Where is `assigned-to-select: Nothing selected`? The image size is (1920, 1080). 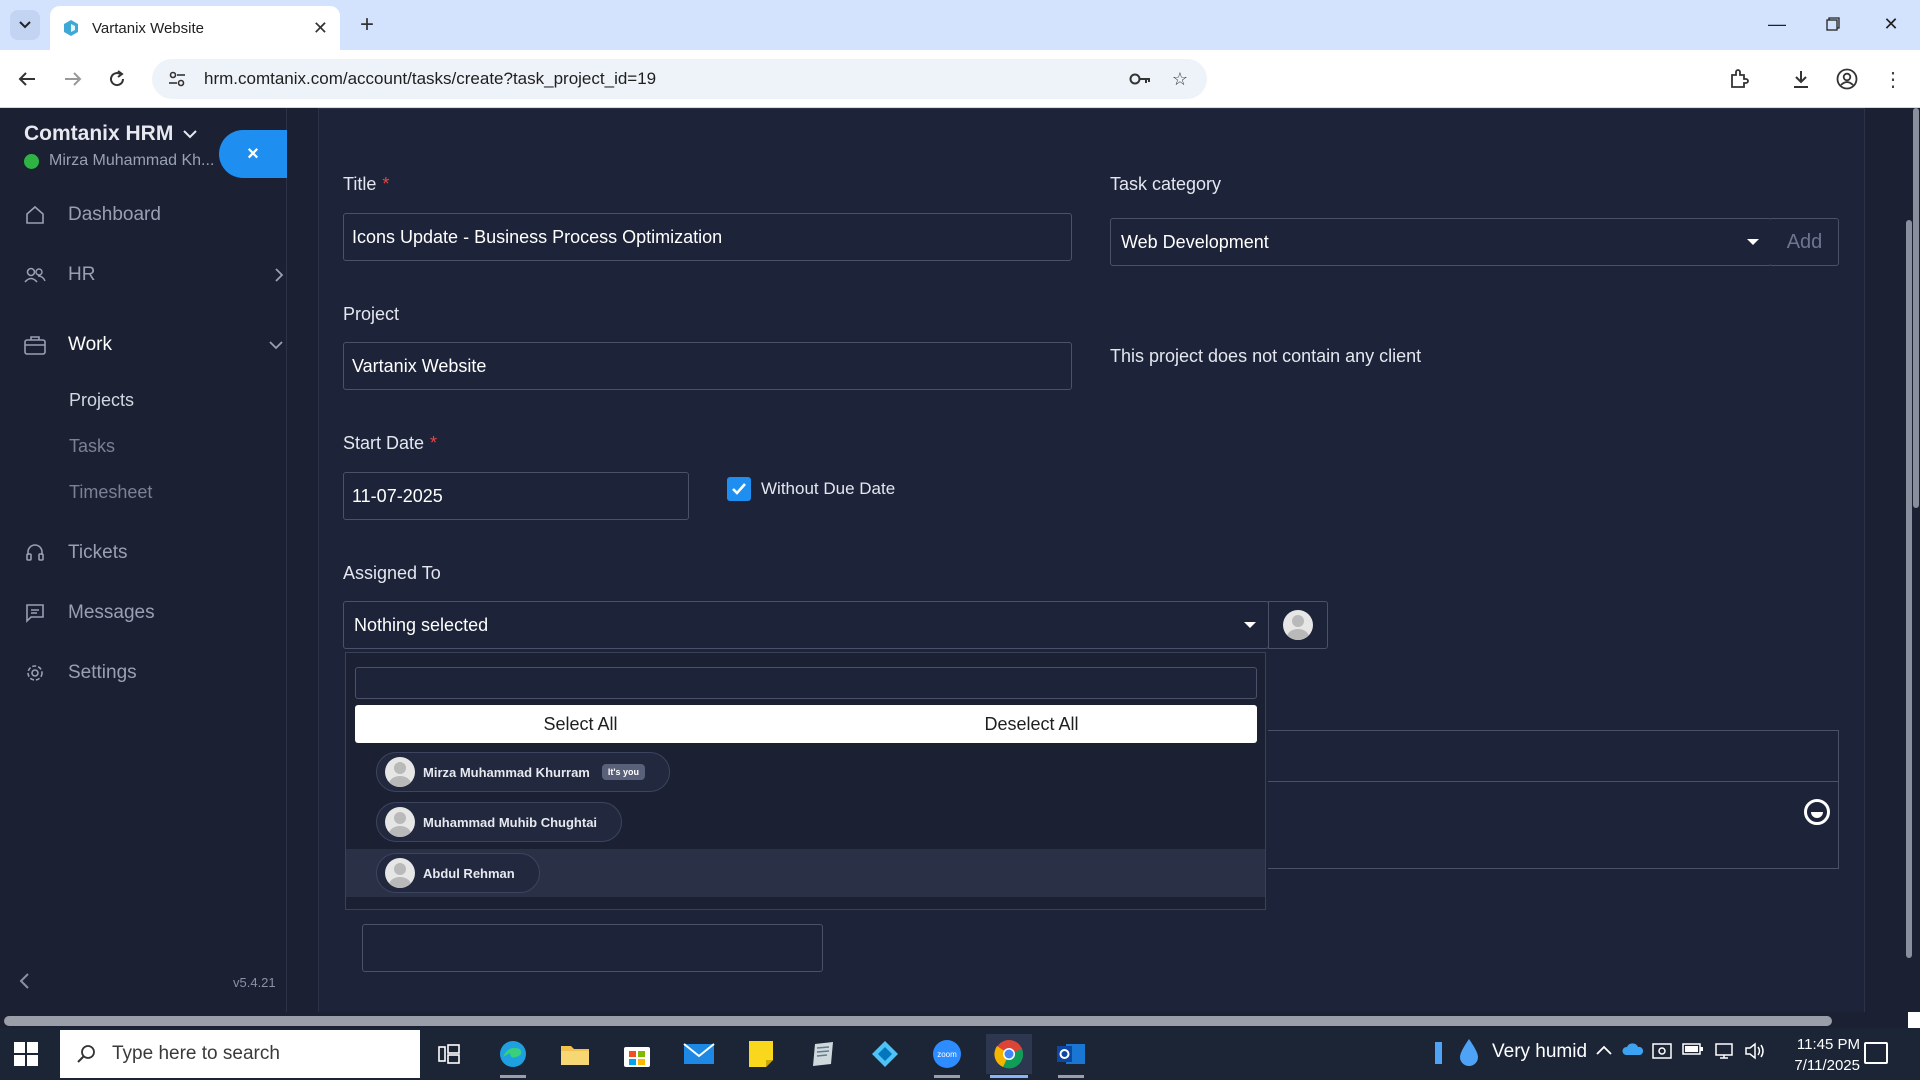 assigned-to-select: Nothing selected is located at coordinates (806, 625).